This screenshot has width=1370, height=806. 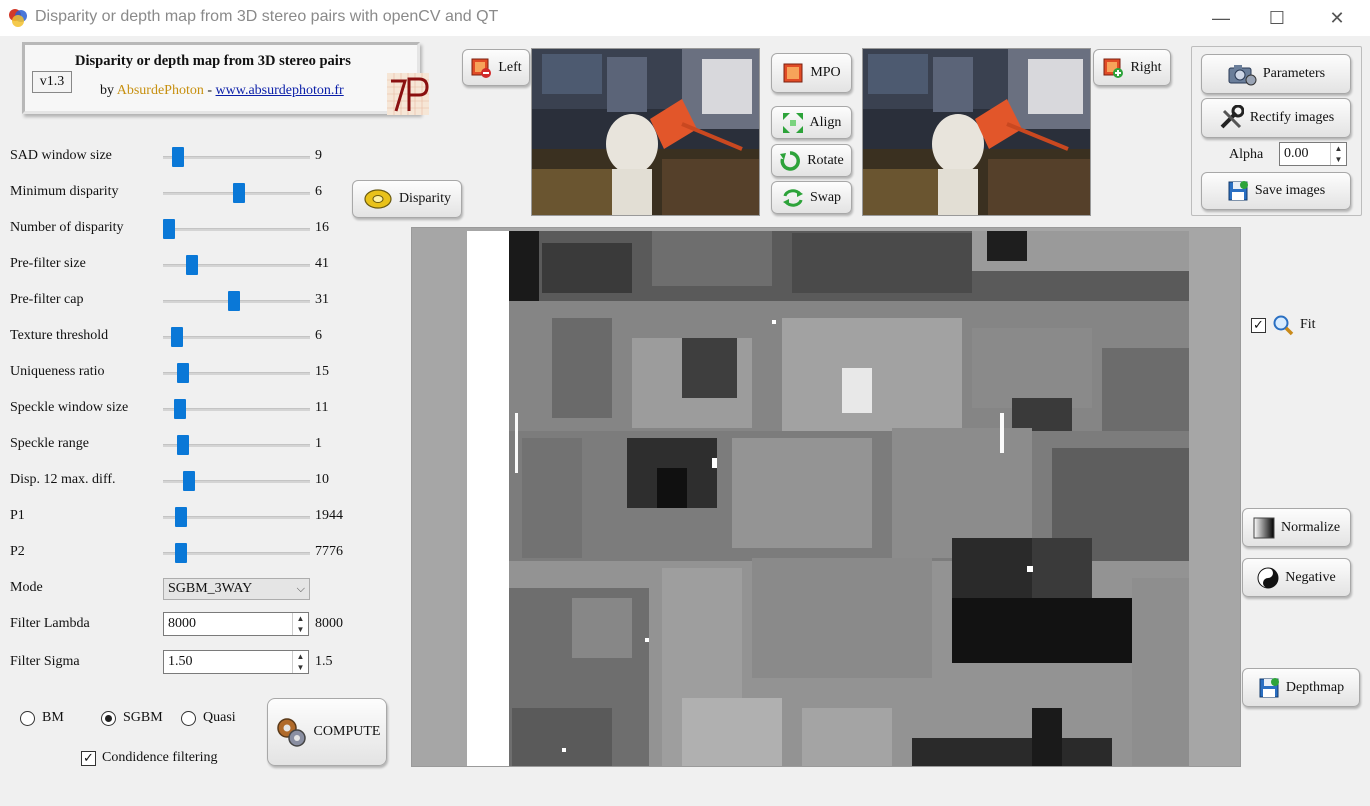 I want to click on mpo-button: MPO, so click(x=811, y=73).